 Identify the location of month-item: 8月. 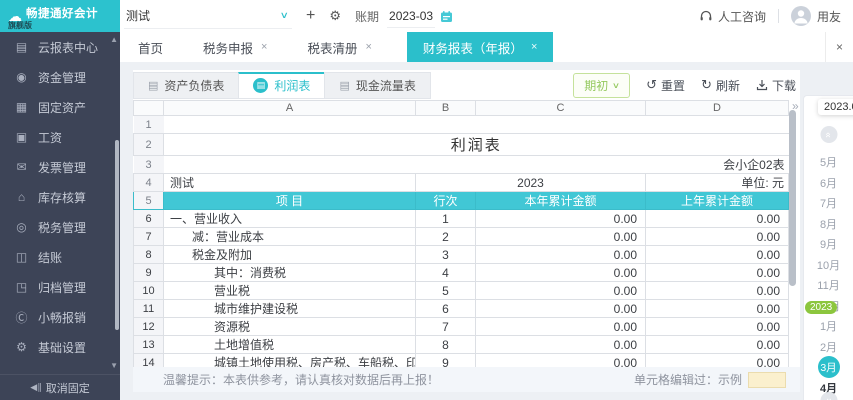
(828, 224).